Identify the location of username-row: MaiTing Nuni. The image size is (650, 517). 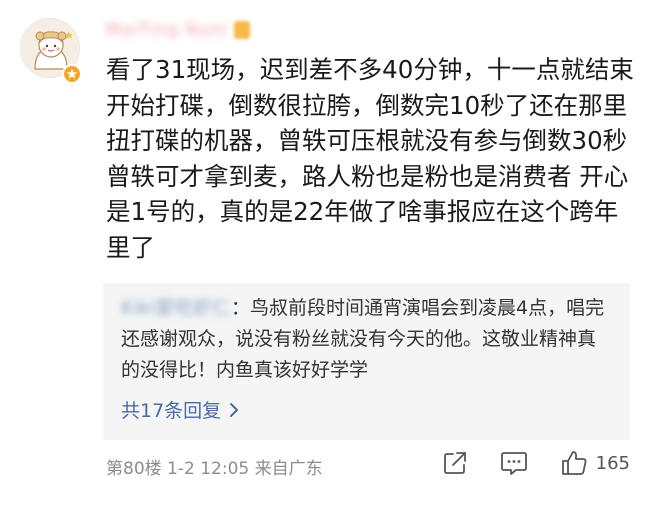
(178, 30).